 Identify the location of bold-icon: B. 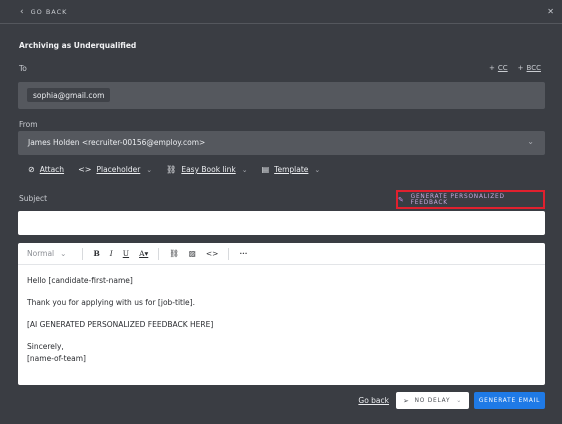
(96, 253).